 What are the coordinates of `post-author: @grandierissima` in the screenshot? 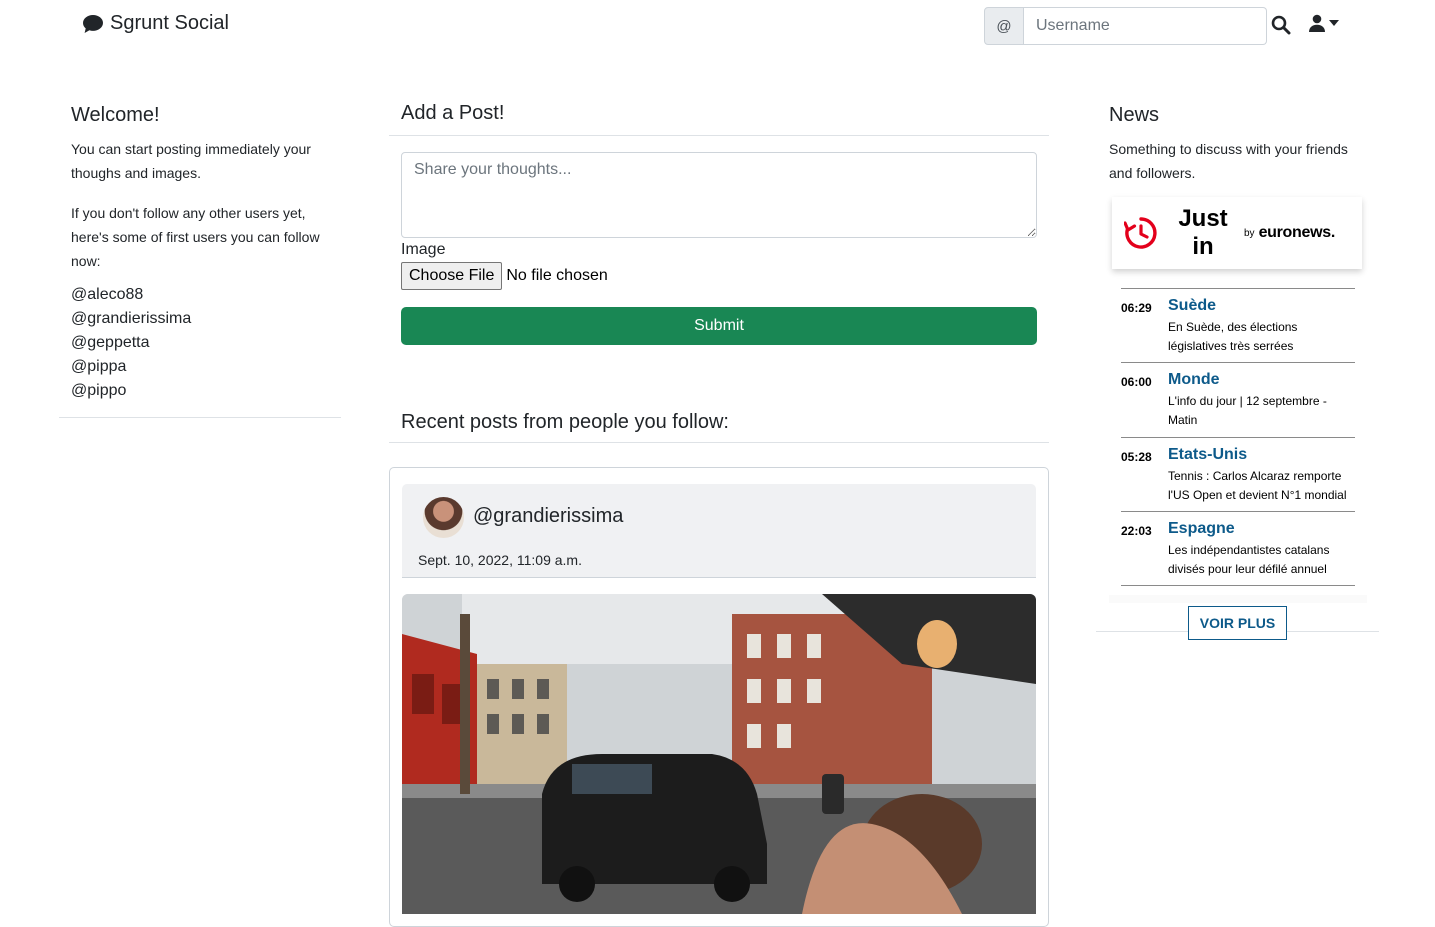 It's located at (548, 516).